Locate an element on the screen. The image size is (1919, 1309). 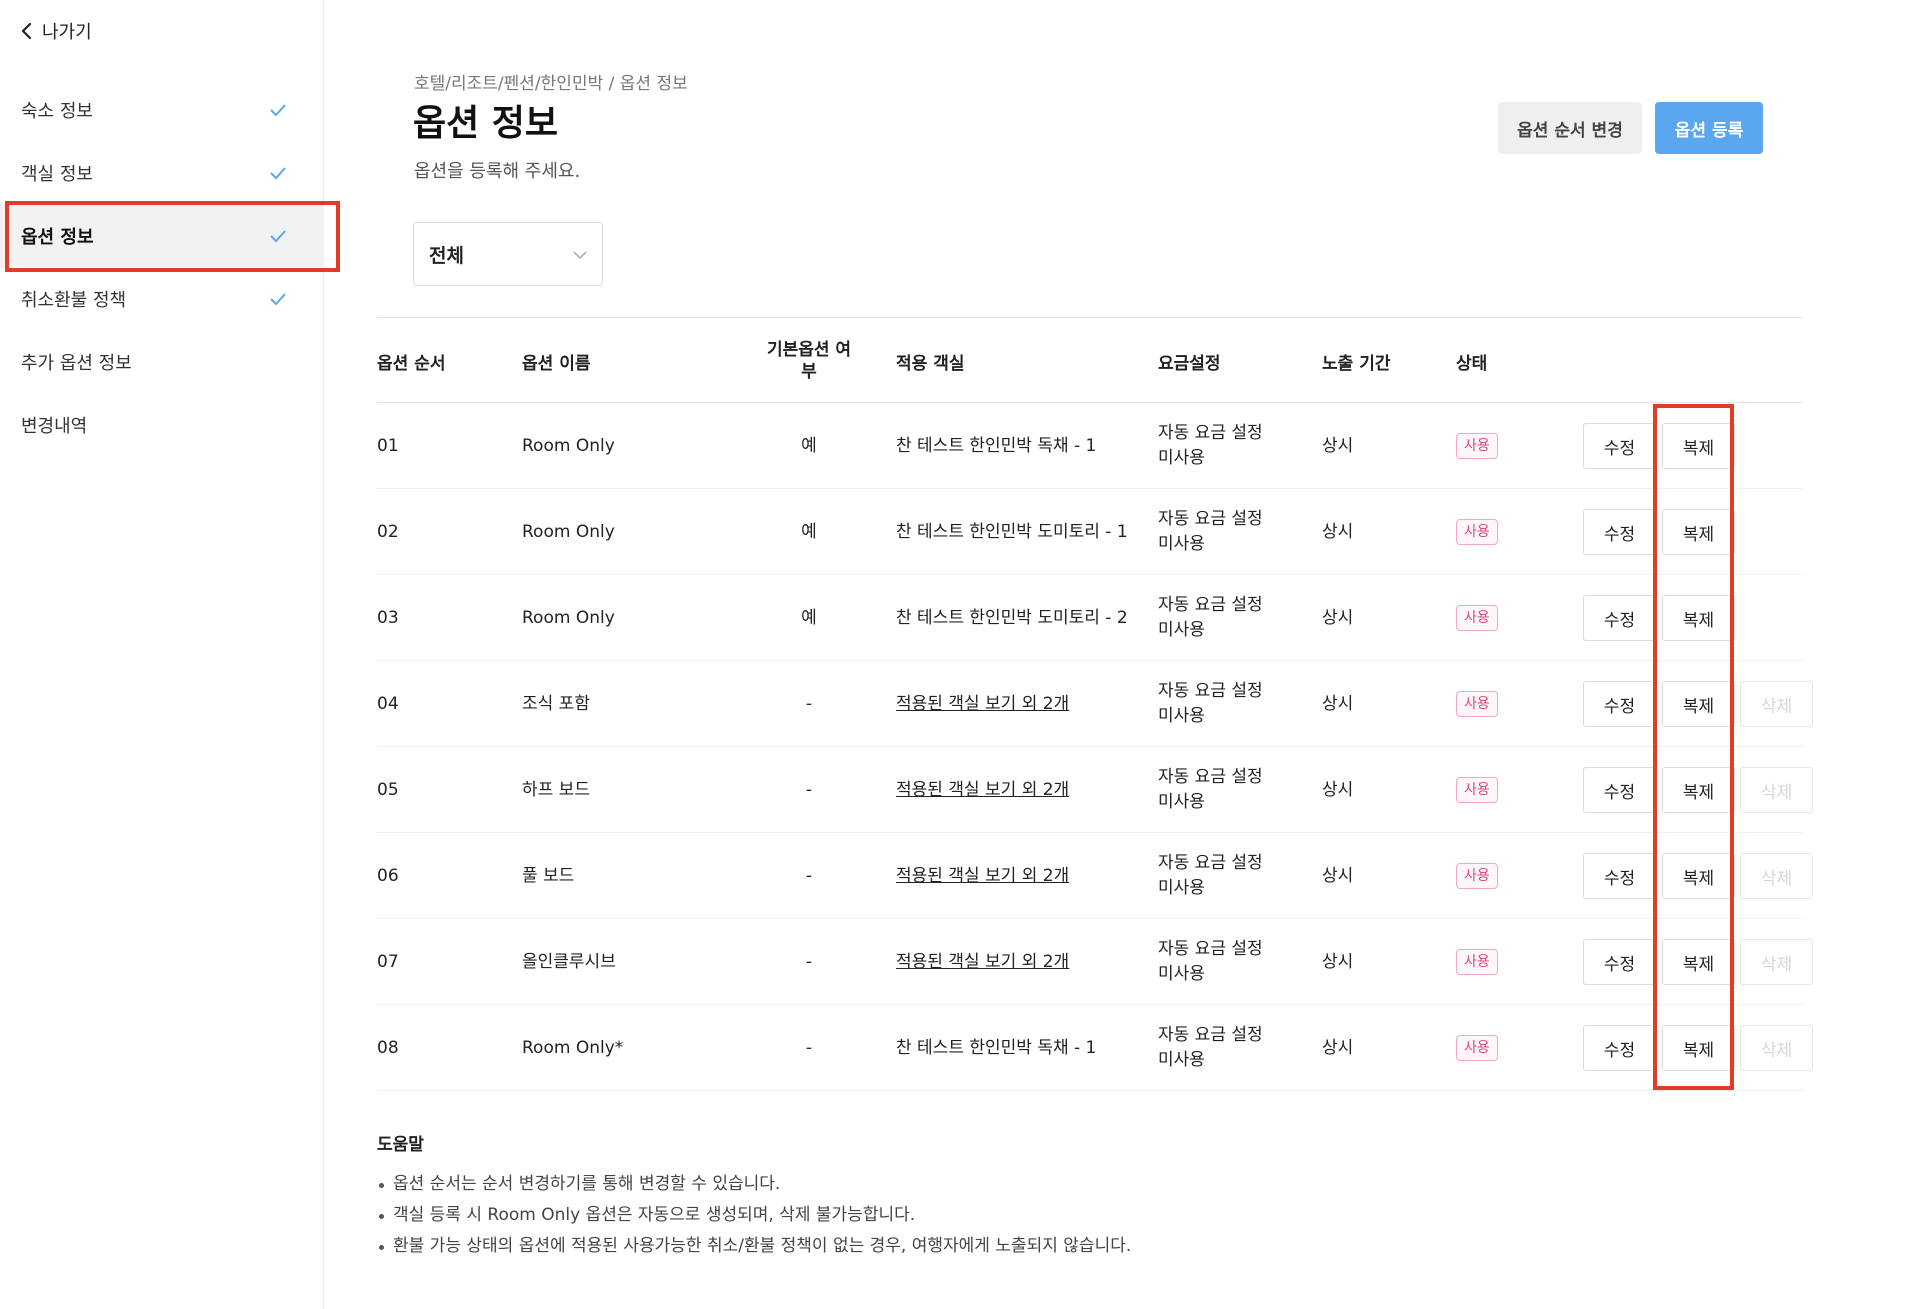
cell-order: 07 is located at coordinates (388, 961).